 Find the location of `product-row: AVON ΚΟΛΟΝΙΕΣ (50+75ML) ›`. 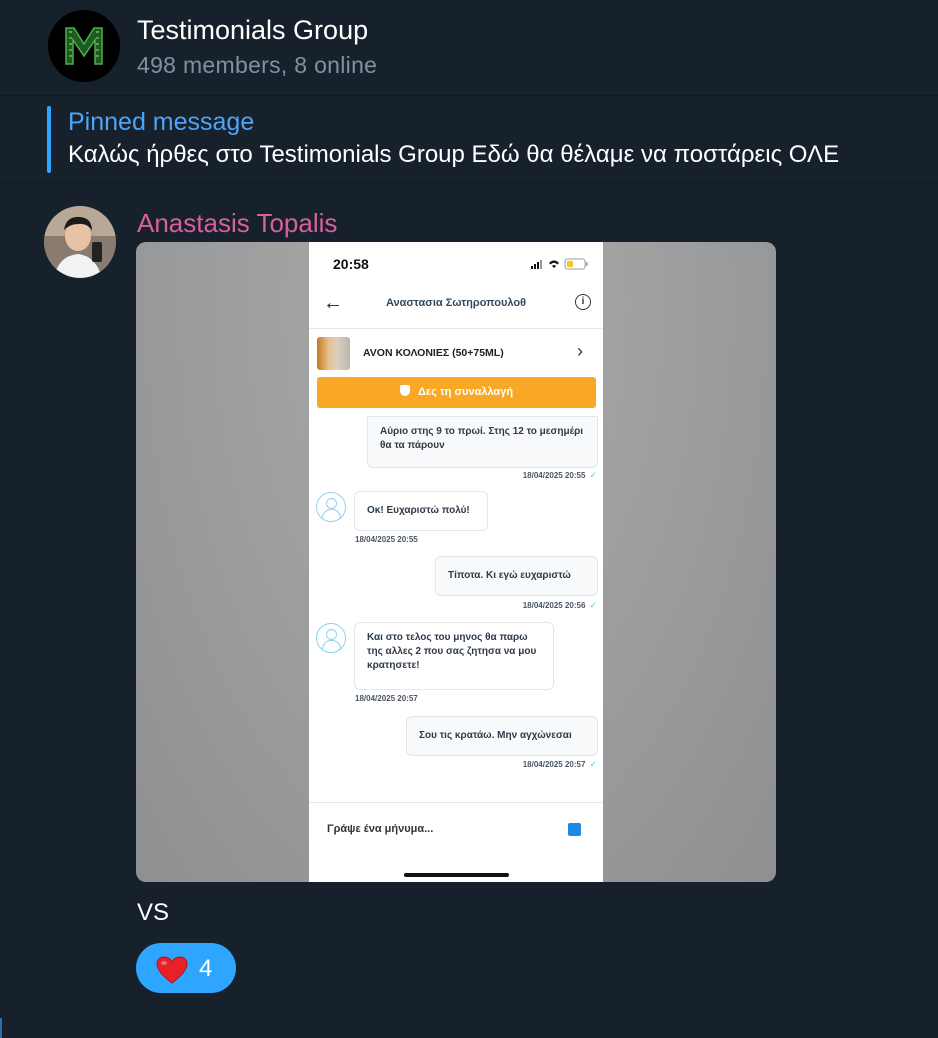

product-row: AVON ΚΟΛΟΝΙΕΣ (50+75ML) › is located at coordinates (456, 353).